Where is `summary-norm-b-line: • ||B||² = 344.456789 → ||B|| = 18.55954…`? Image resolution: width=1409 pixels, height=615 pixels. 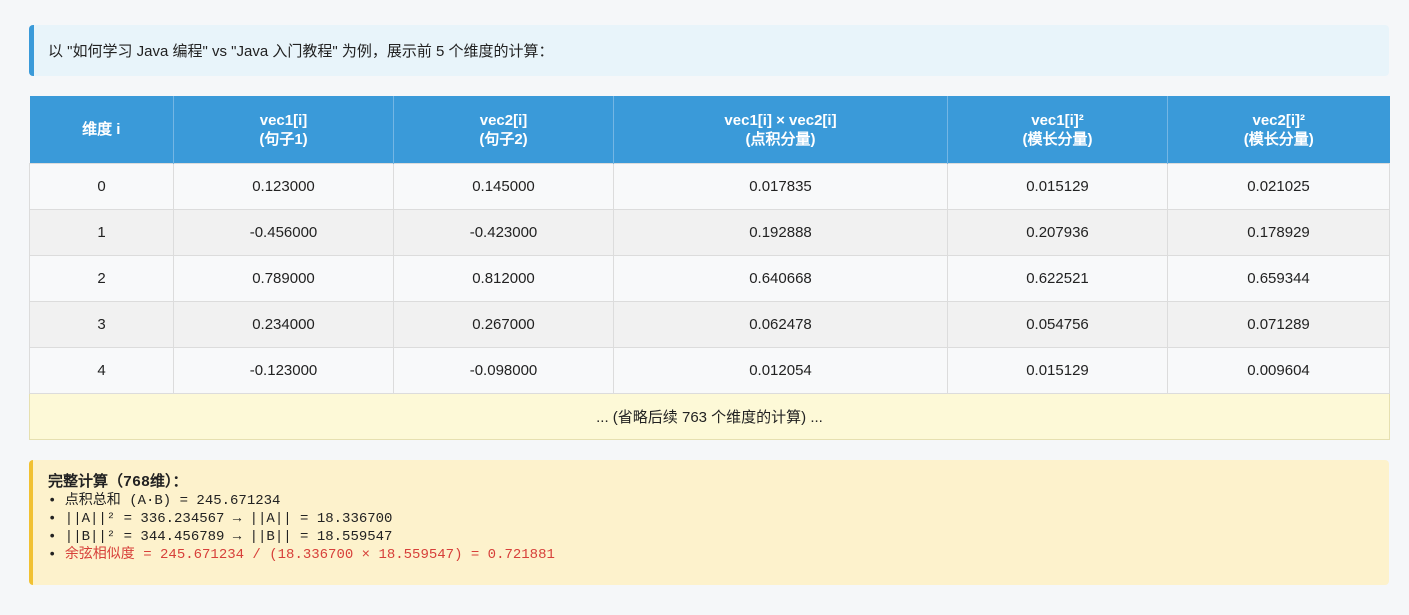
summary-norm-b-line: • ||B||² = 344.456789 → ||B|| = 18.55954… is located at coordinates (220, 537).